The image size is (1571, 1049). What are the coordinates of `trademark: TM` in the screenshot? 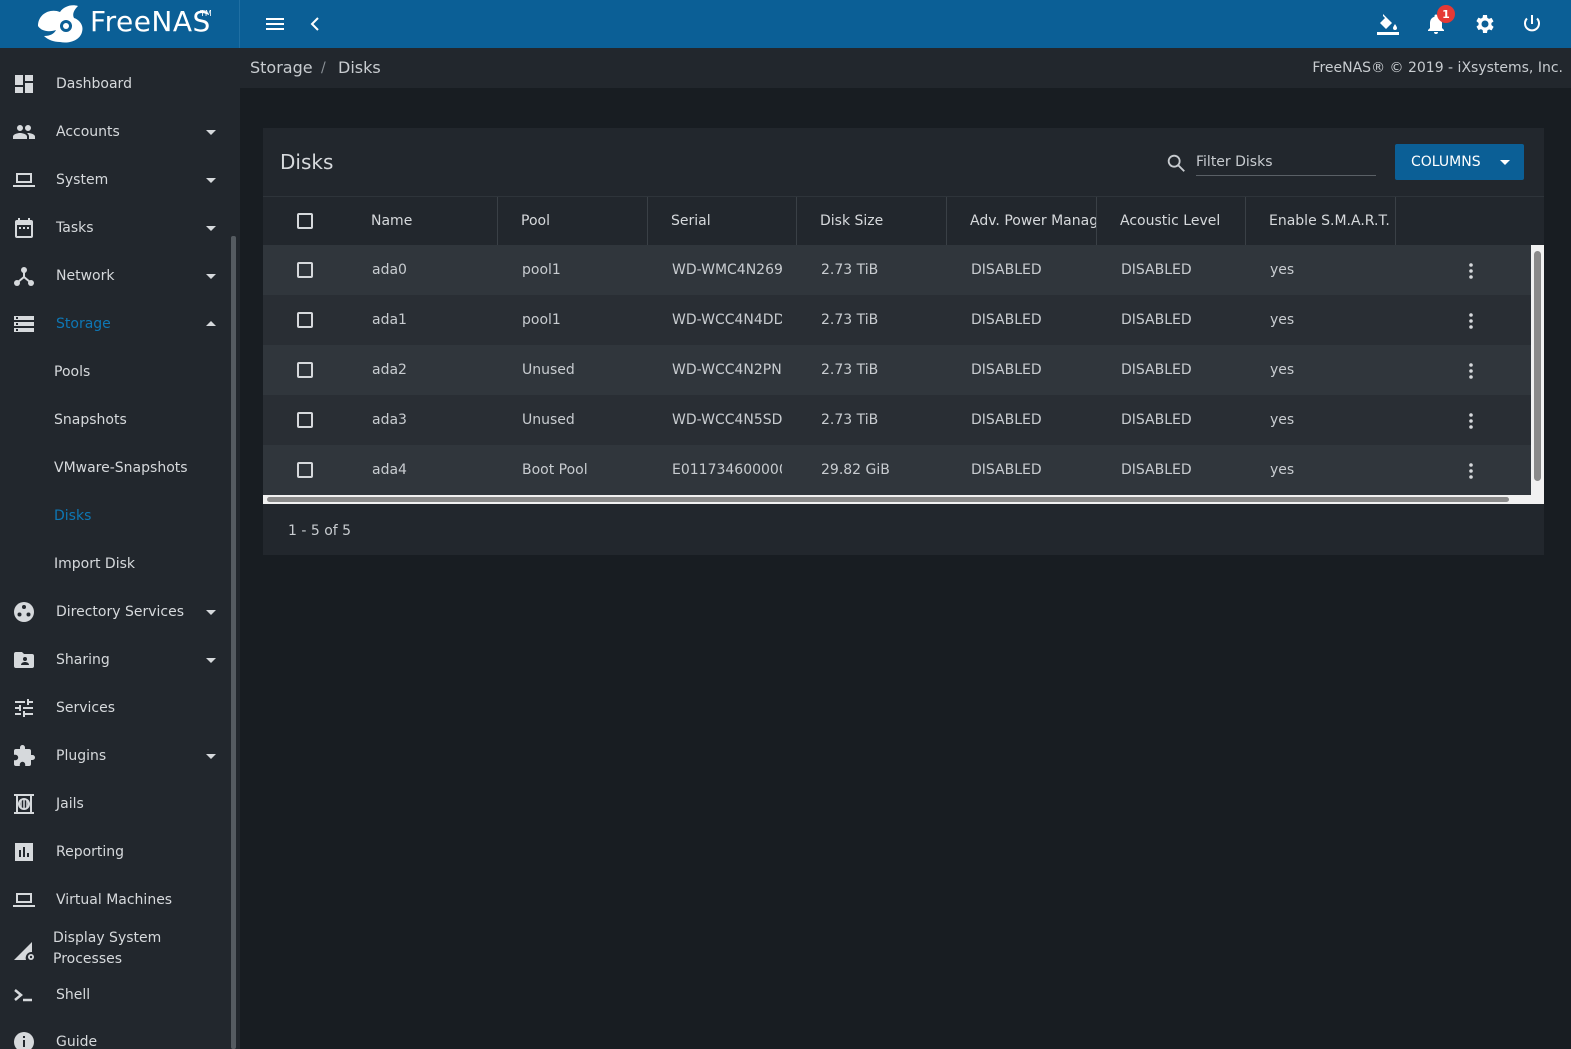 It's located at (206, 13).